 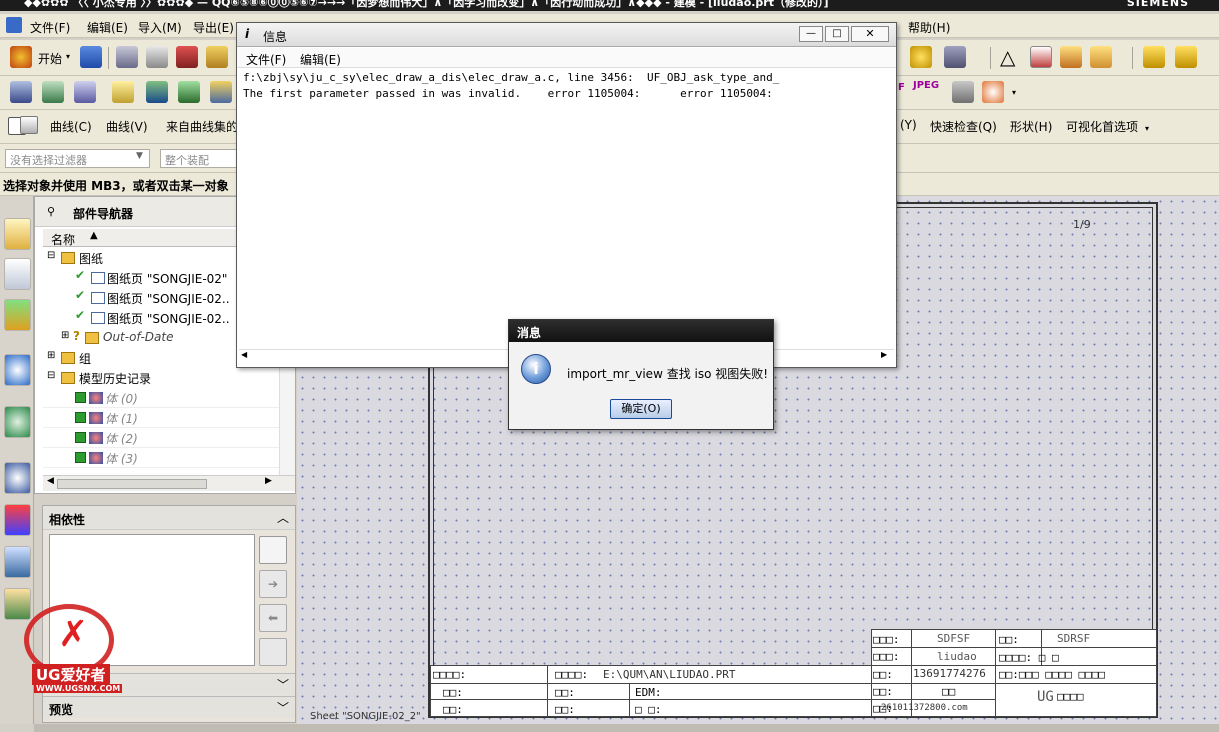 What do you see at coordinates (1007, 57) in the screenshot?
I see `triangle-icon: △` at bounding box center [1007, 57].